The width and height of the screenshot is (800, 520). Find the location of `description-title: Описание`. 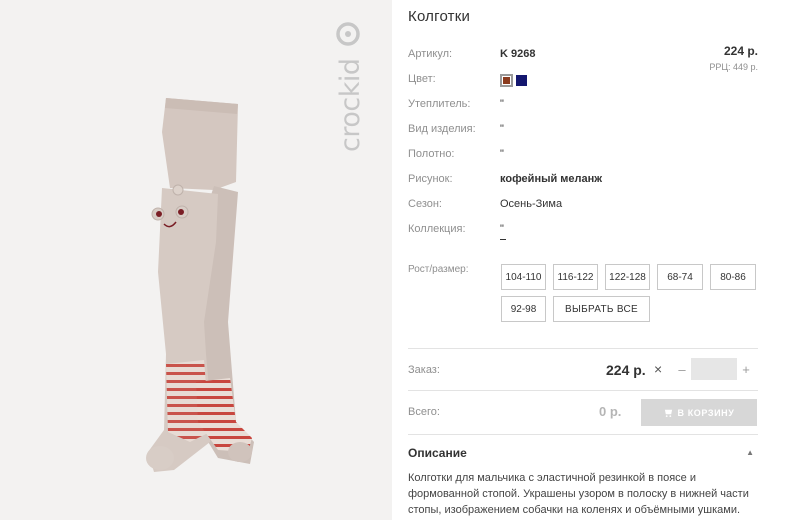

description-title: Описание is located at coordinates (437, 453).